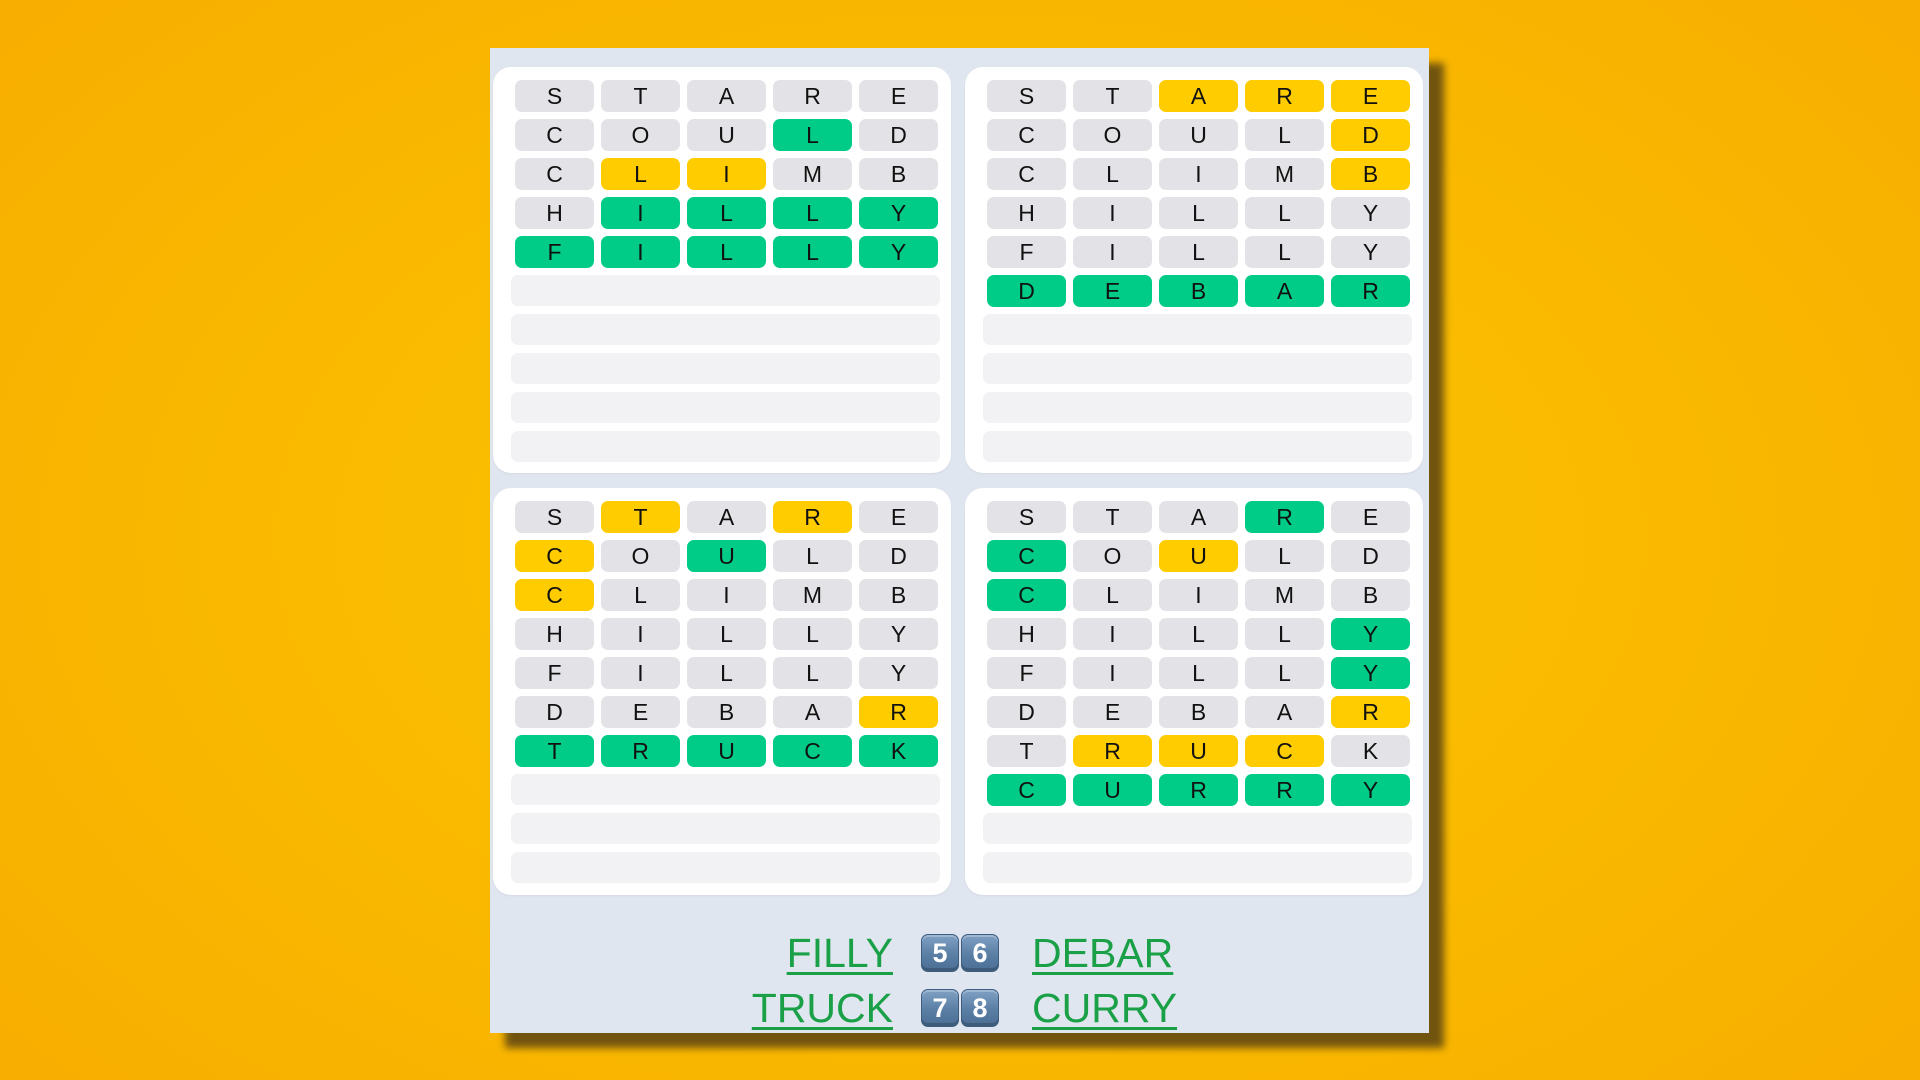 The width and height of the screenshot is (1920, 1080). Describe the element at coordinates (725, 275) in the screenshot. I see `board-rows: STARECOULDCLIMBHILLYFILLY` at that location.